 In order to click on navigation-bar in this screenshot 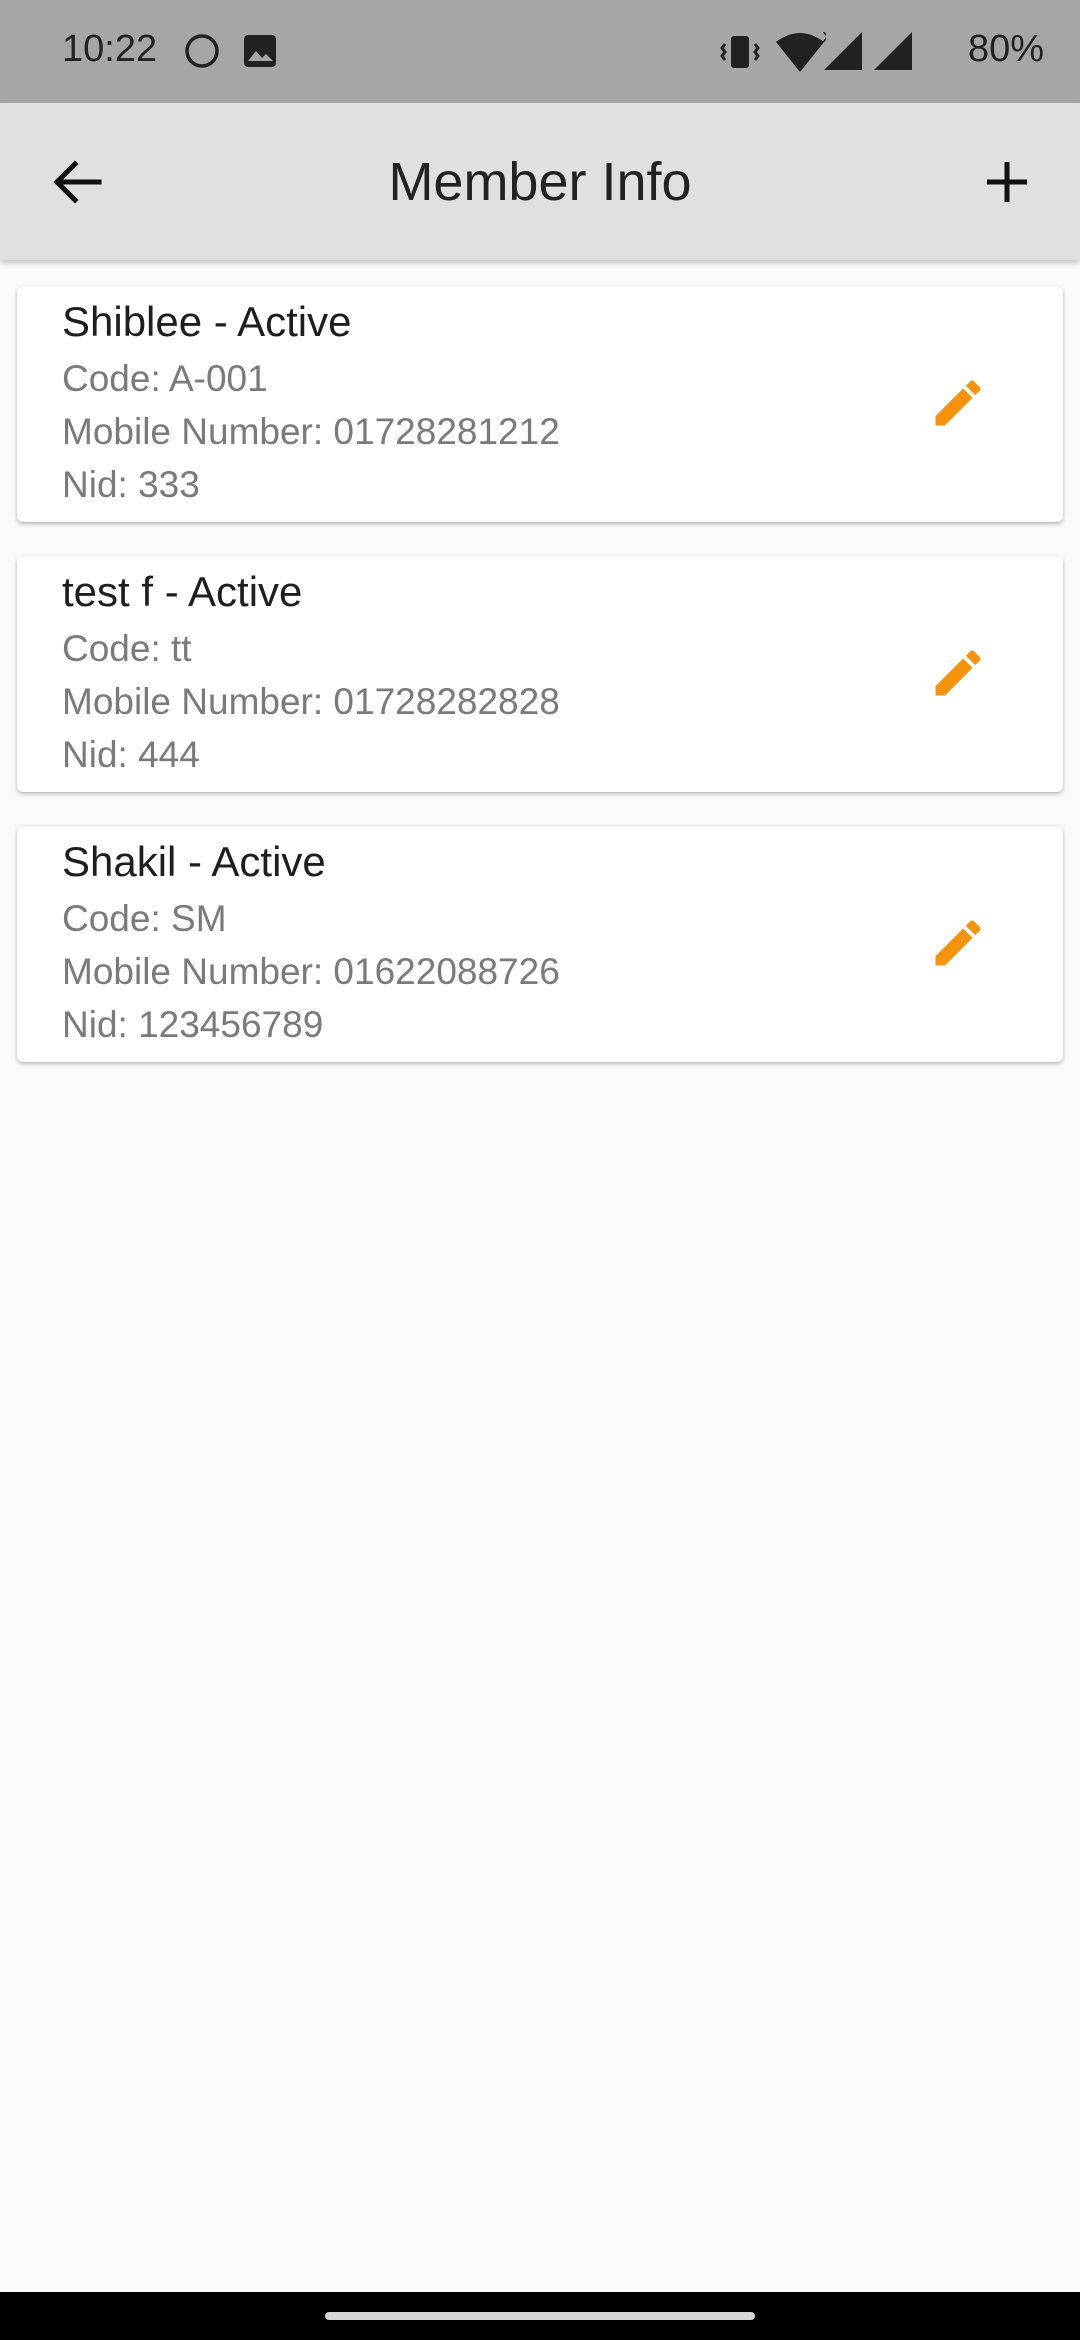, I will do `click(540, 2316)`.